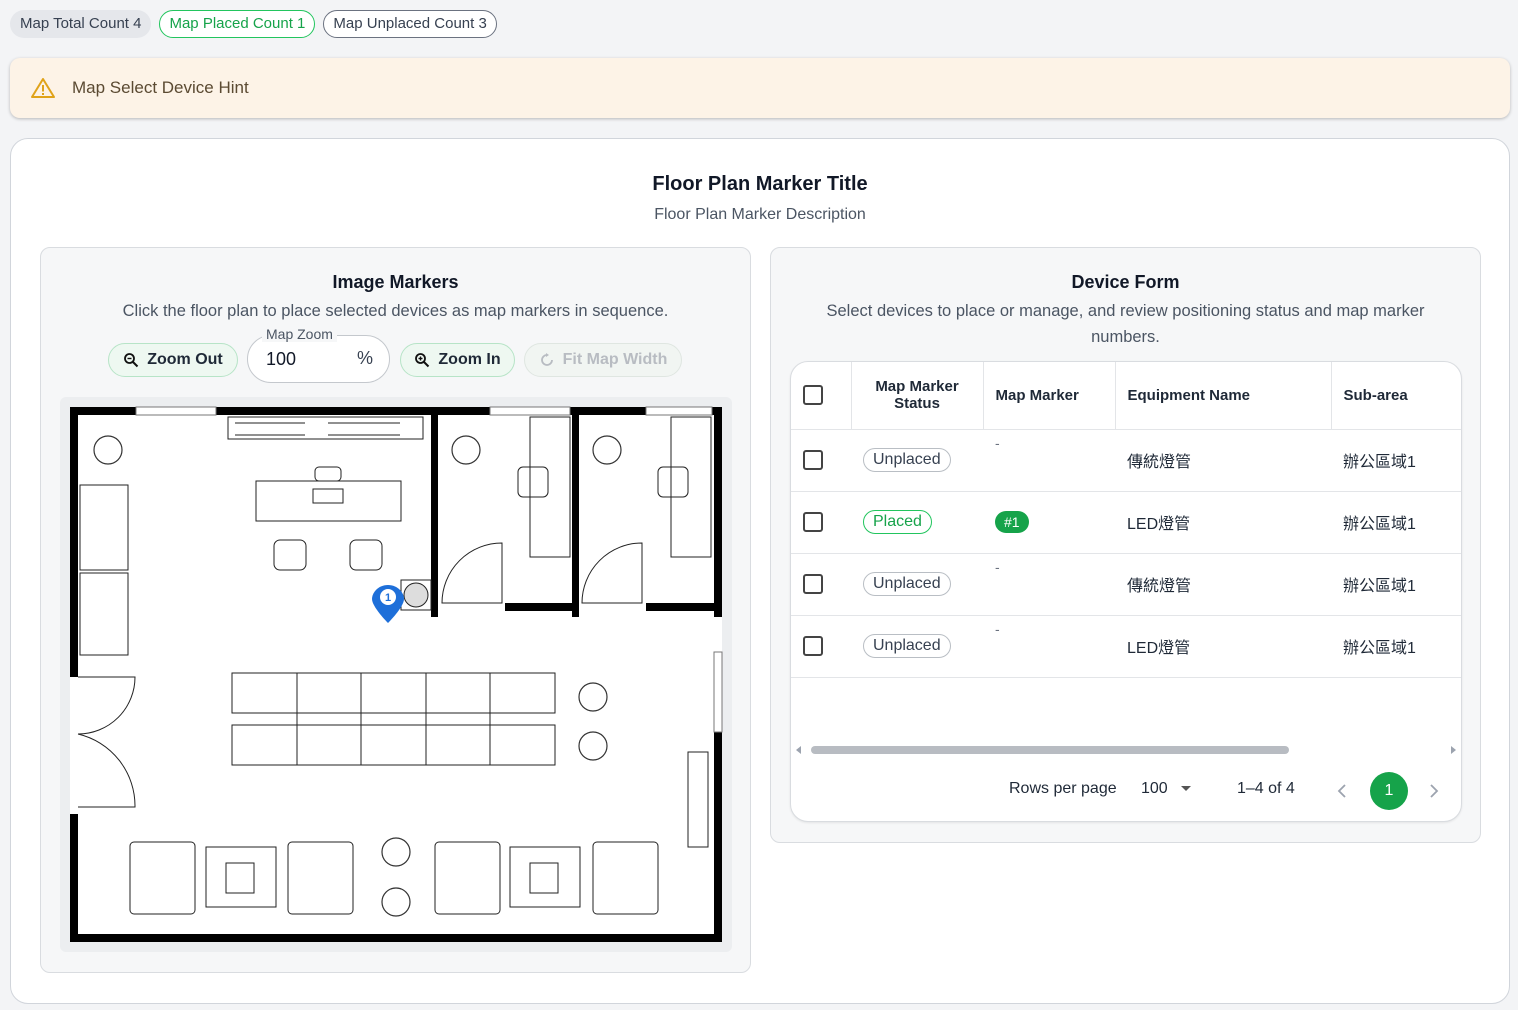 The image size is (1518, 1010). Describe the element at coordinates (185, 359) in the screenshot. I see `zoom-out-label: Zoom Out` at that location.